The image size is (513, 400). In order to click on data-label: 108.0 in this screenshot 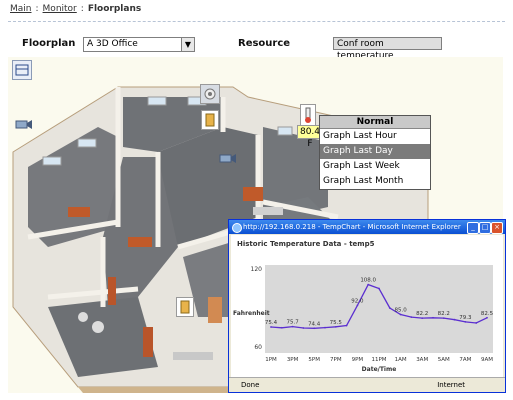, I will do `click(368, 281)`.